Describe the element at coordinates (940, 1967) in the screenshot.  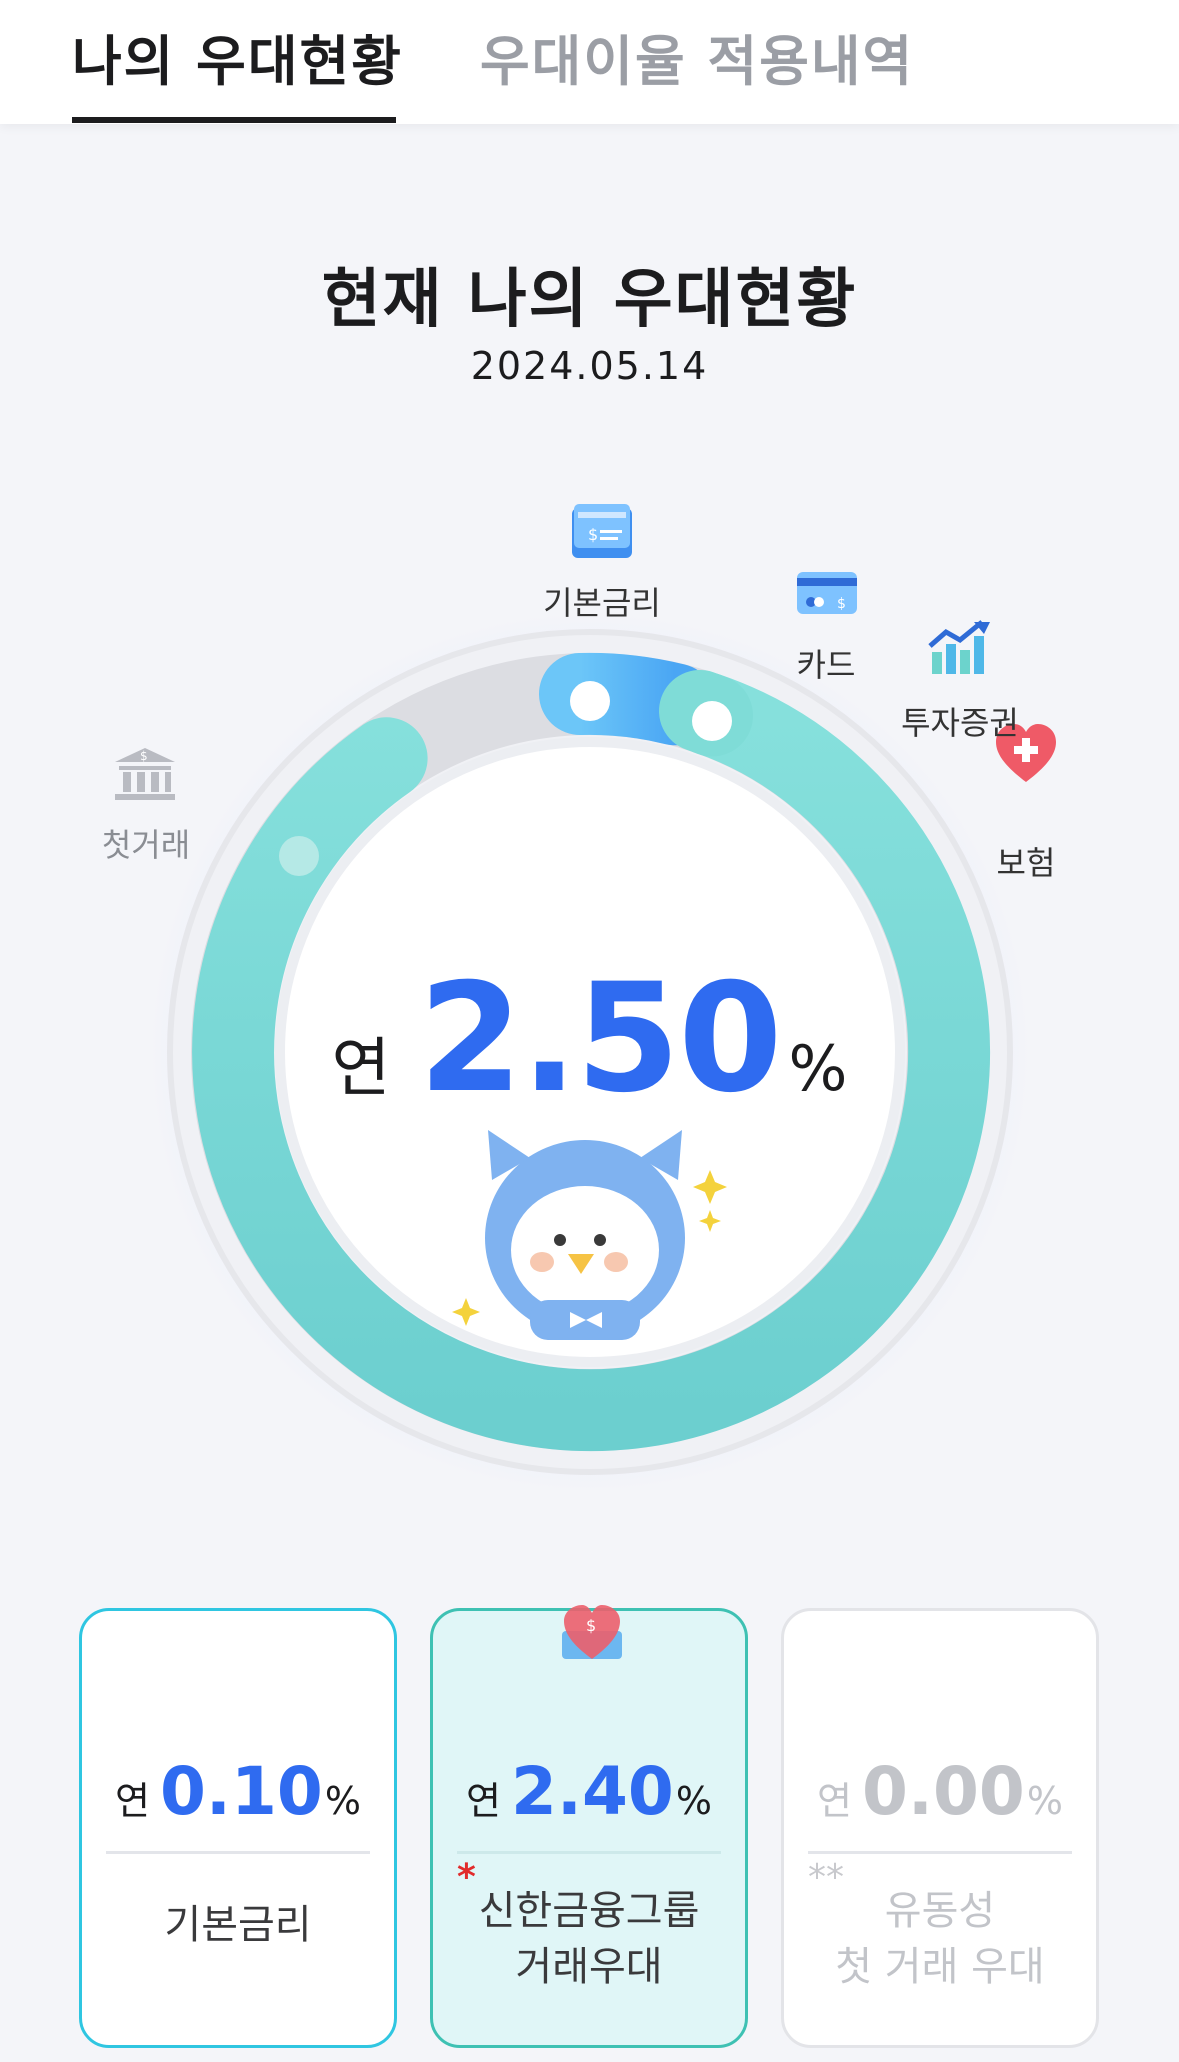
I see `card-label-line2: 첫 거래 우대` at that location.